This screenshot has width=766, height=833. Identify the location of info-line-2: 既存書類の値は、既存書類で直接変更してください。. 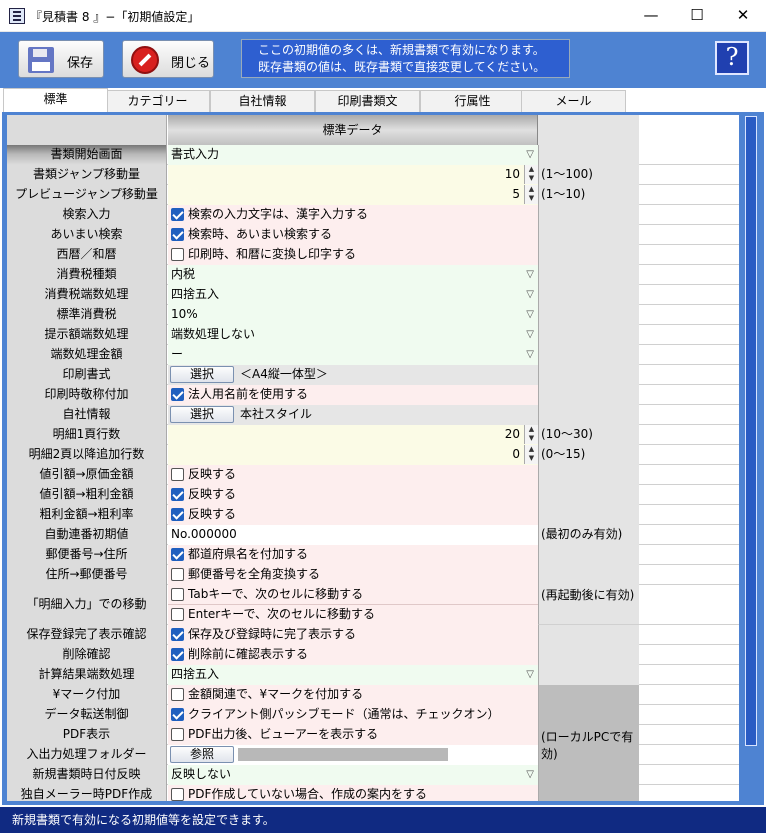
(402, 67).